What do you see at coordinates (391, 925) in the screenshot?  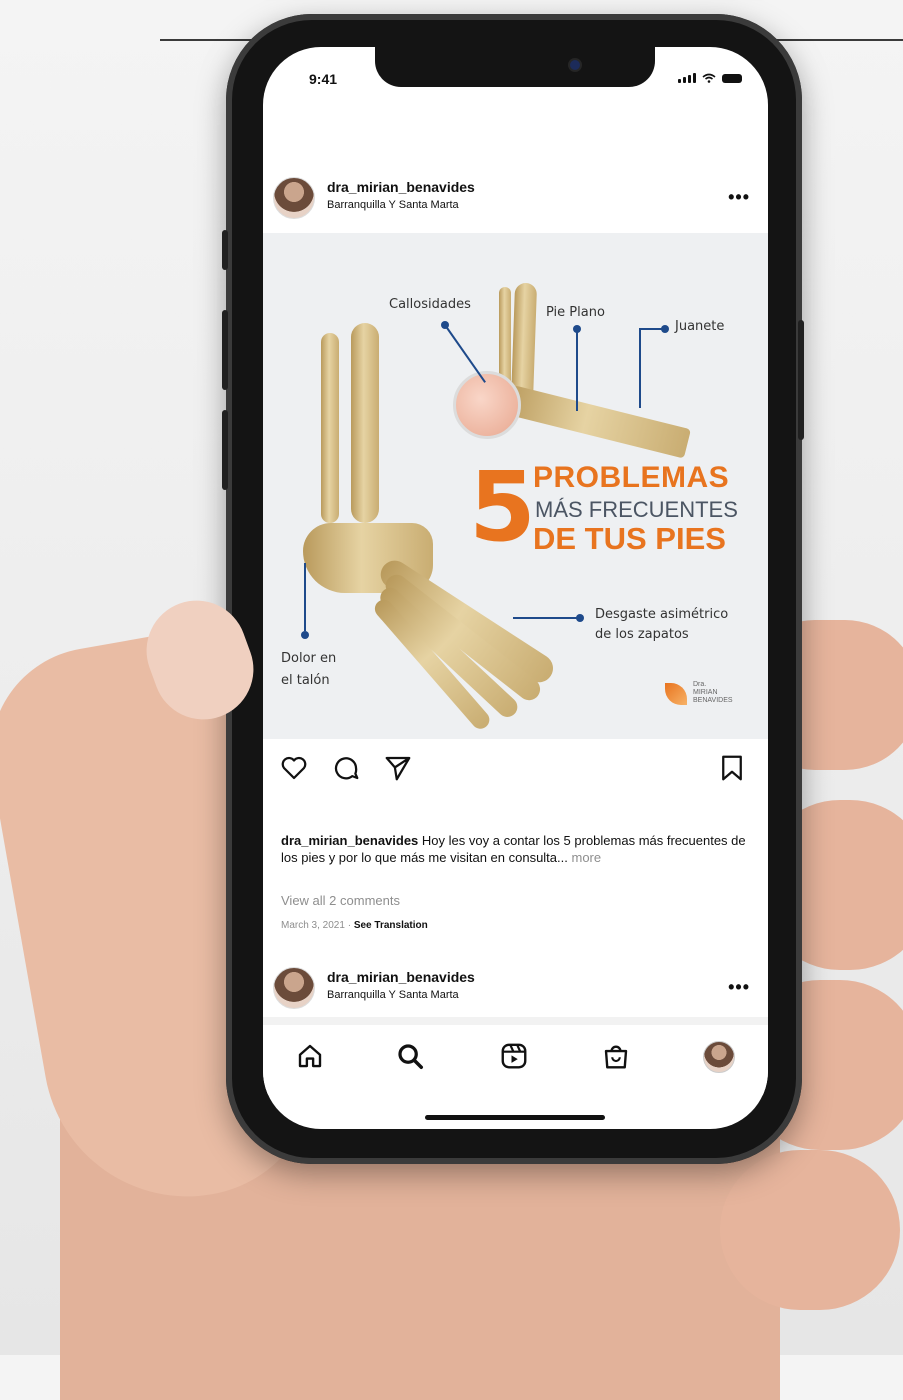 I see `see-translation-link: See Translation` at bounding box center [391, 925].